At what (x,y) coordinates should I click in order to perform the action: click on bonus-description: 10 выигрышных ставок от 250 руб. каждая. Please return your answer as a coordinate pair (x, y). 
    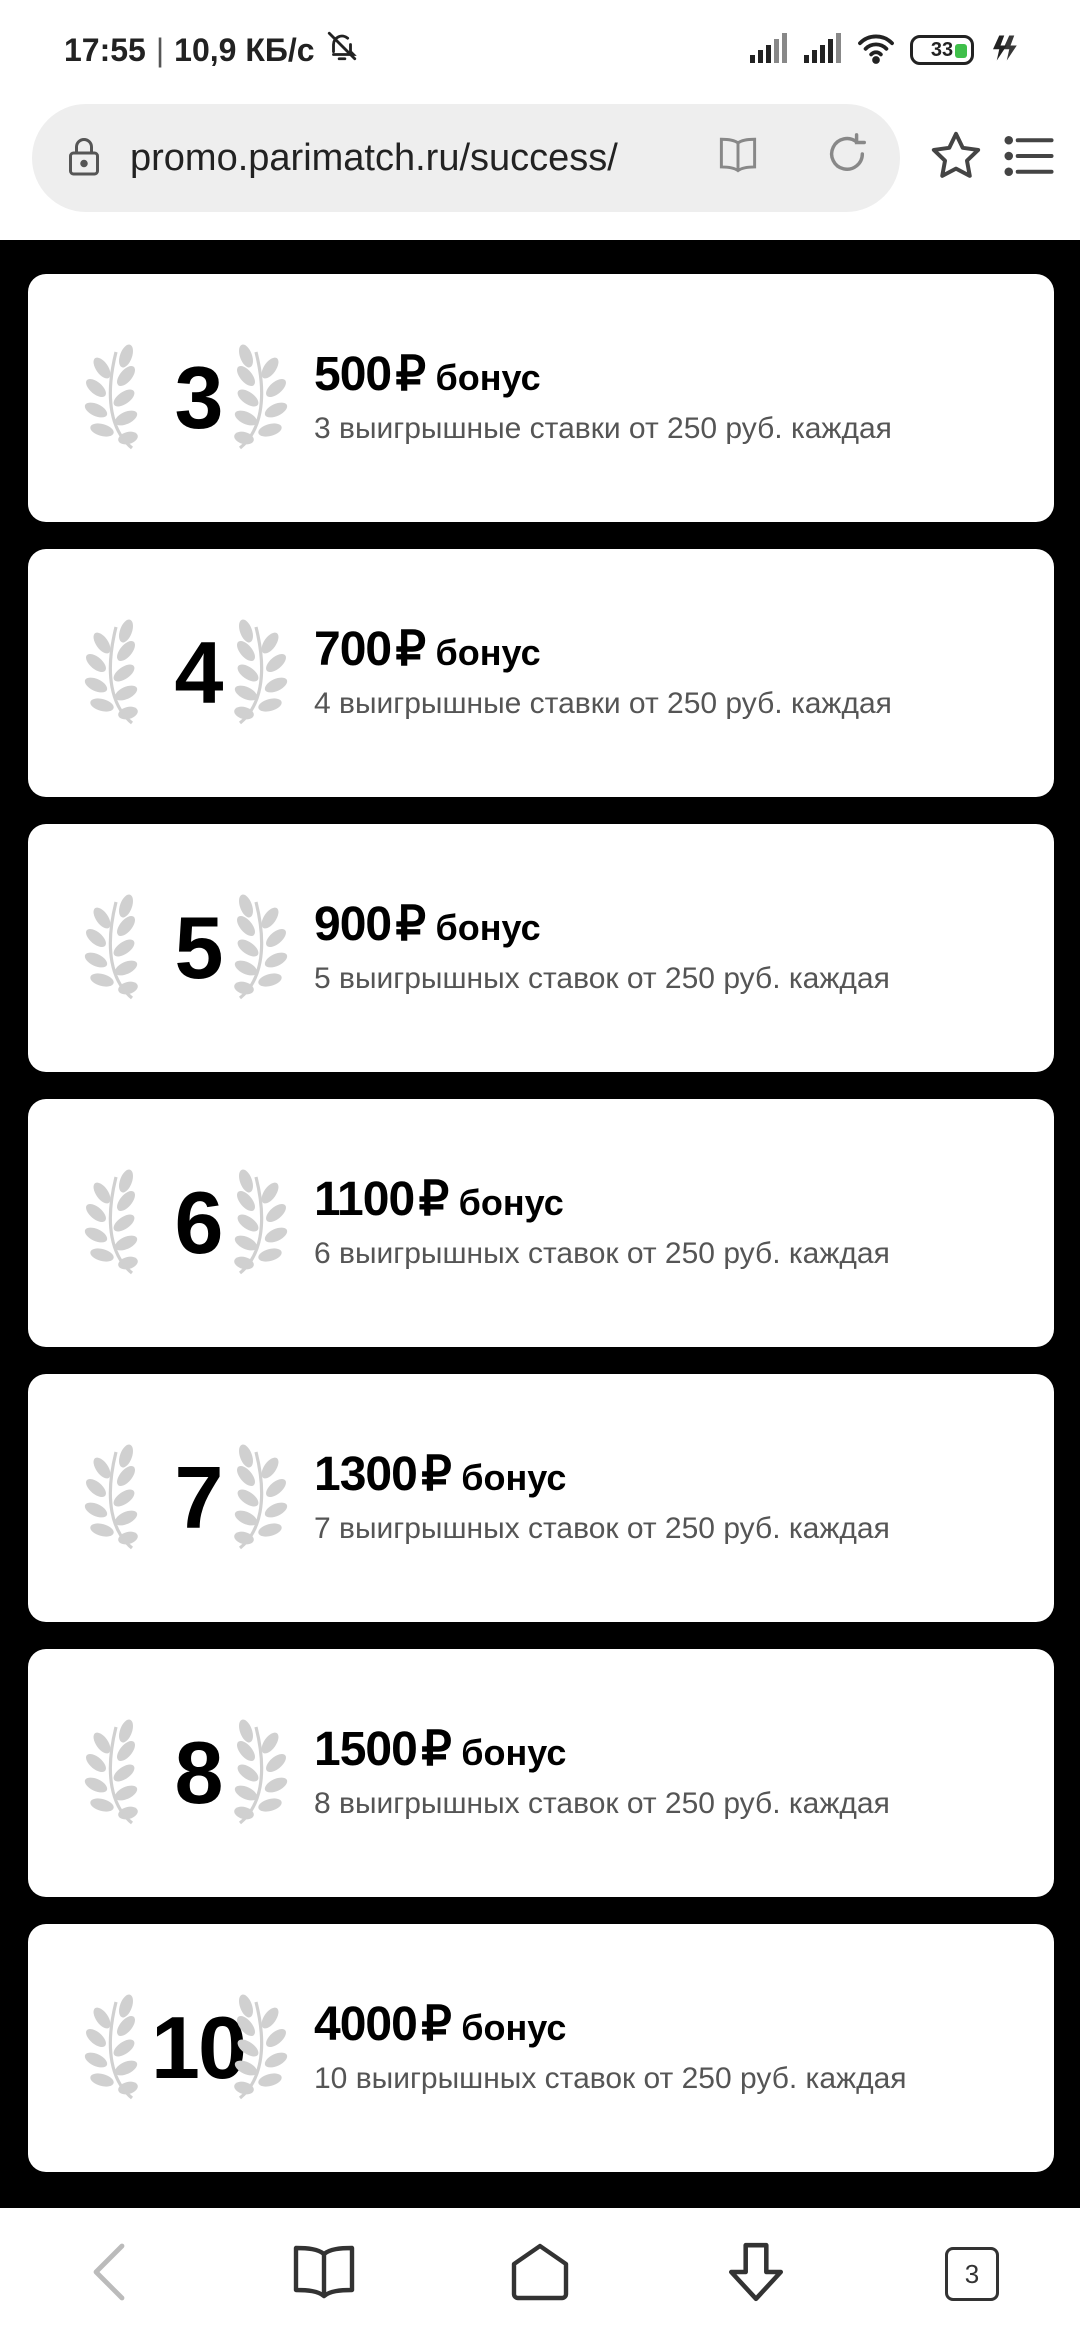
    Looking at the image, I should click on (610, 2078).